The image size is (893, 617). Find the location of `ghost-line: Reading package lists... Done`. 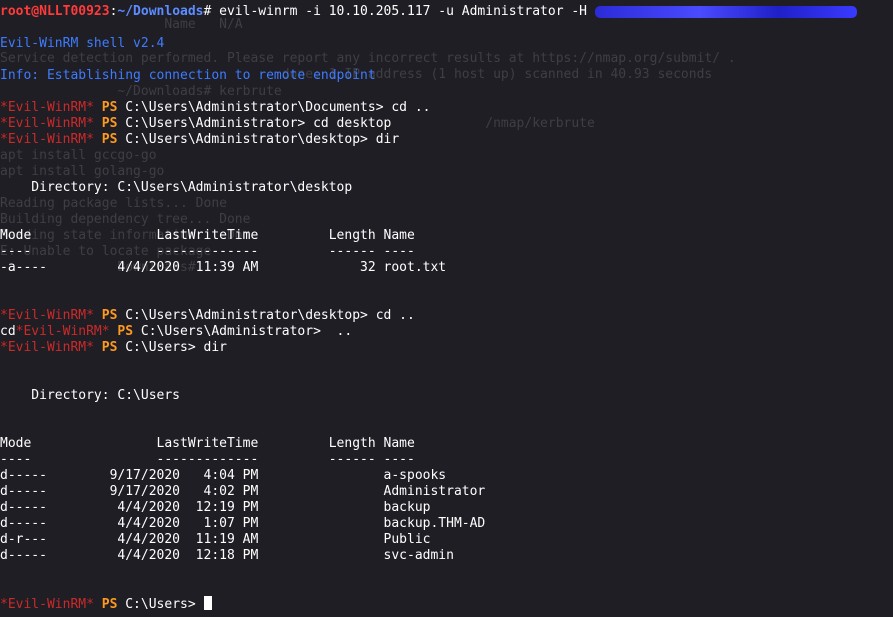

ghost-line: Reading package lists... Done is located at coordinates (113, 203).